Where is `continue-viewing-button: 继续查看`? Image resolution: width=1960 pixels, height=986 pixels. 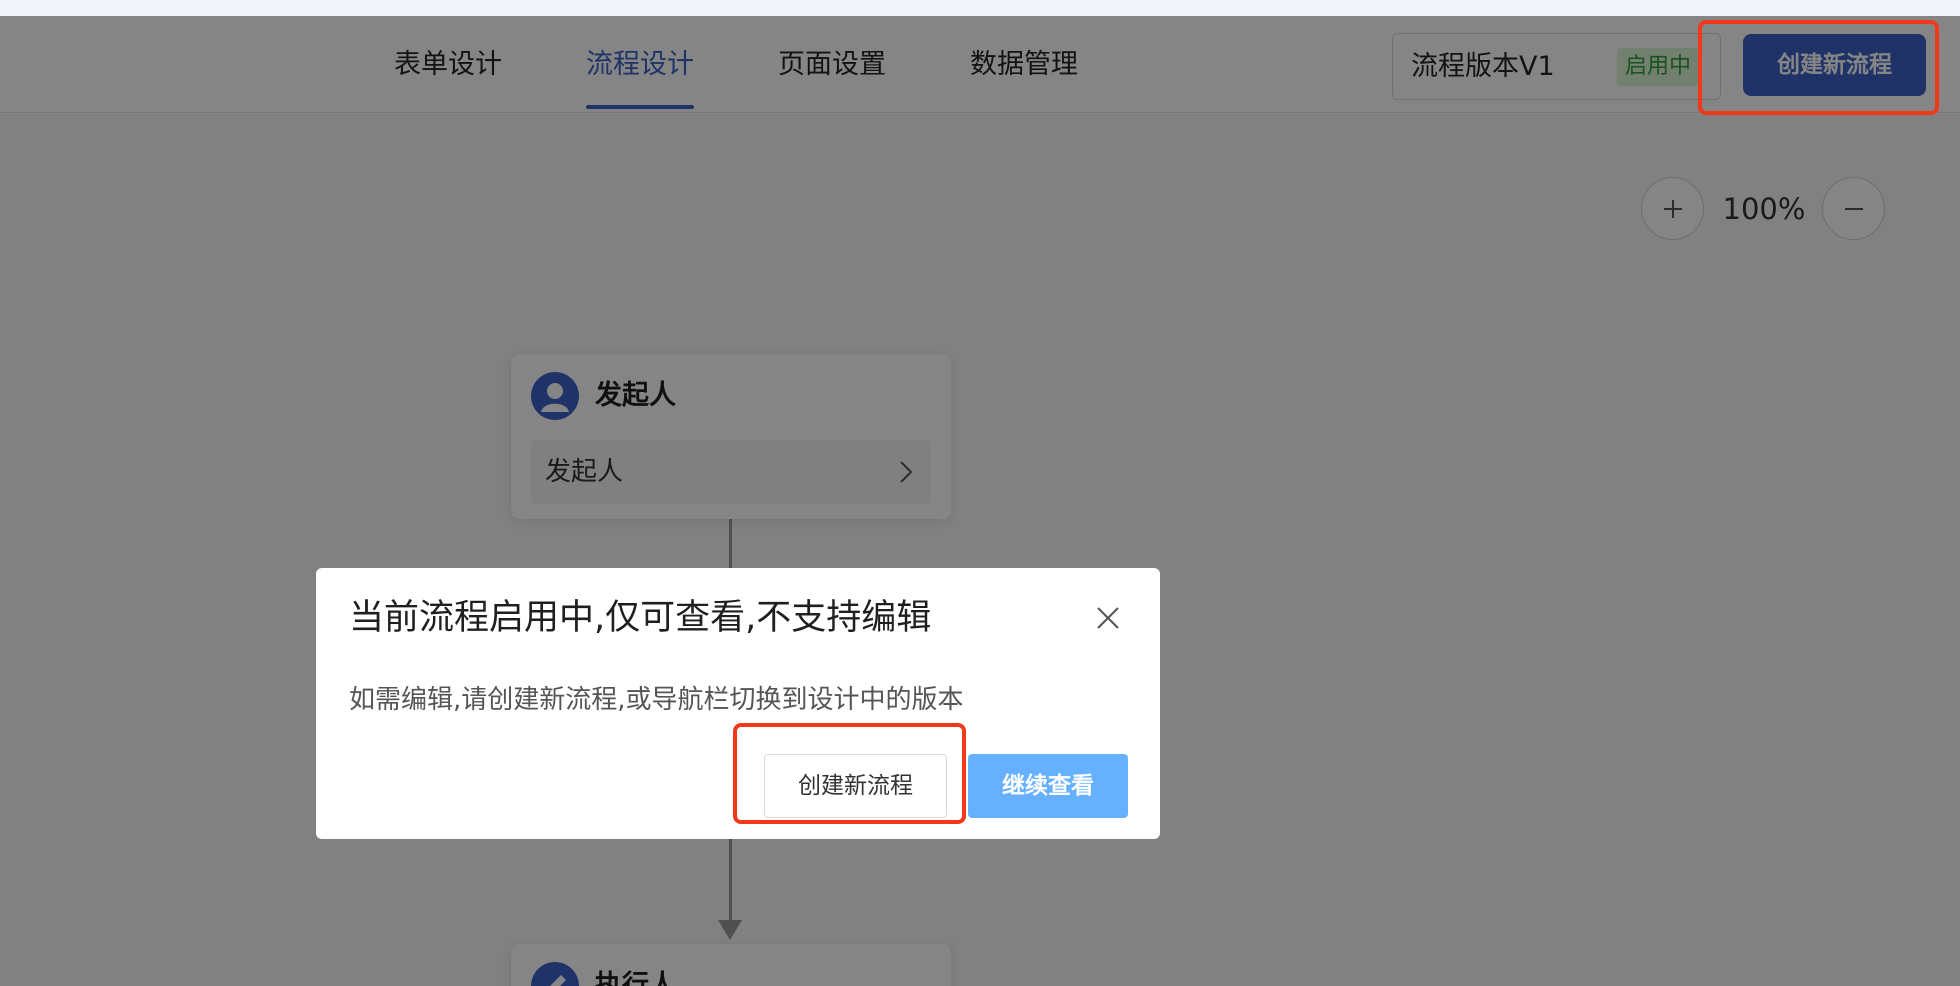
continue-viewing-button: 继续查看 is located at coordinates (1048, 786).